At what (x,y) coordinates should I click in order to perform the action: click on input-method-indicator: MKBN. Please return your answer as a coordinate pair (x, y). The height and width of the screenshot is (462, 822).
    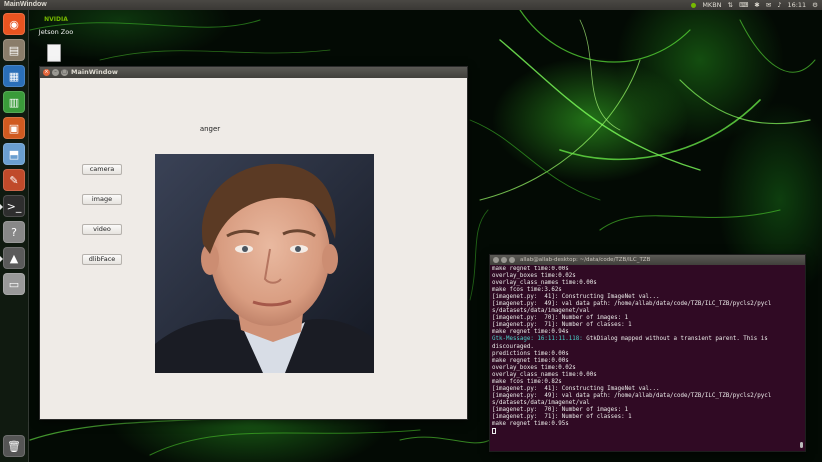
    Looking at the image, I should click on (711, 5).